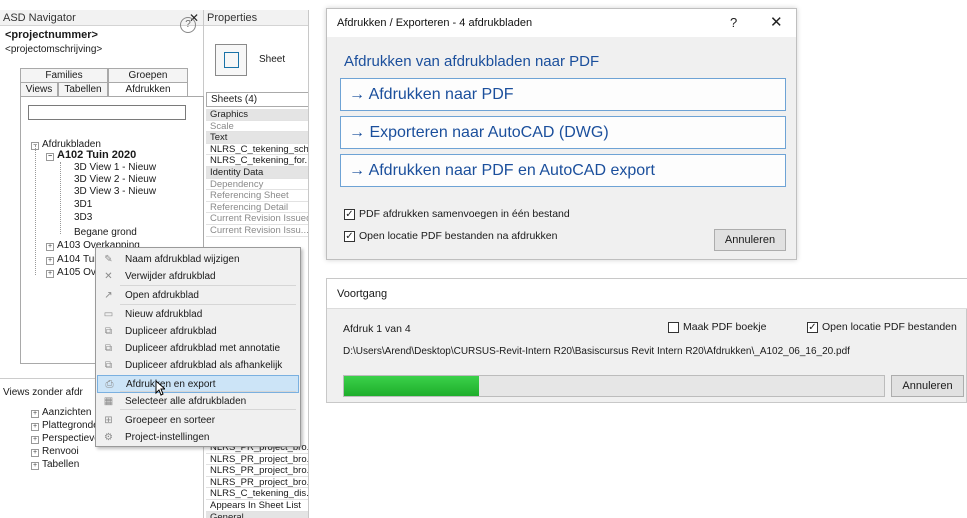  Describe the element at coordinates (148, 75) in the screenshot. I see `tab-groepen: Groepen` at that location.